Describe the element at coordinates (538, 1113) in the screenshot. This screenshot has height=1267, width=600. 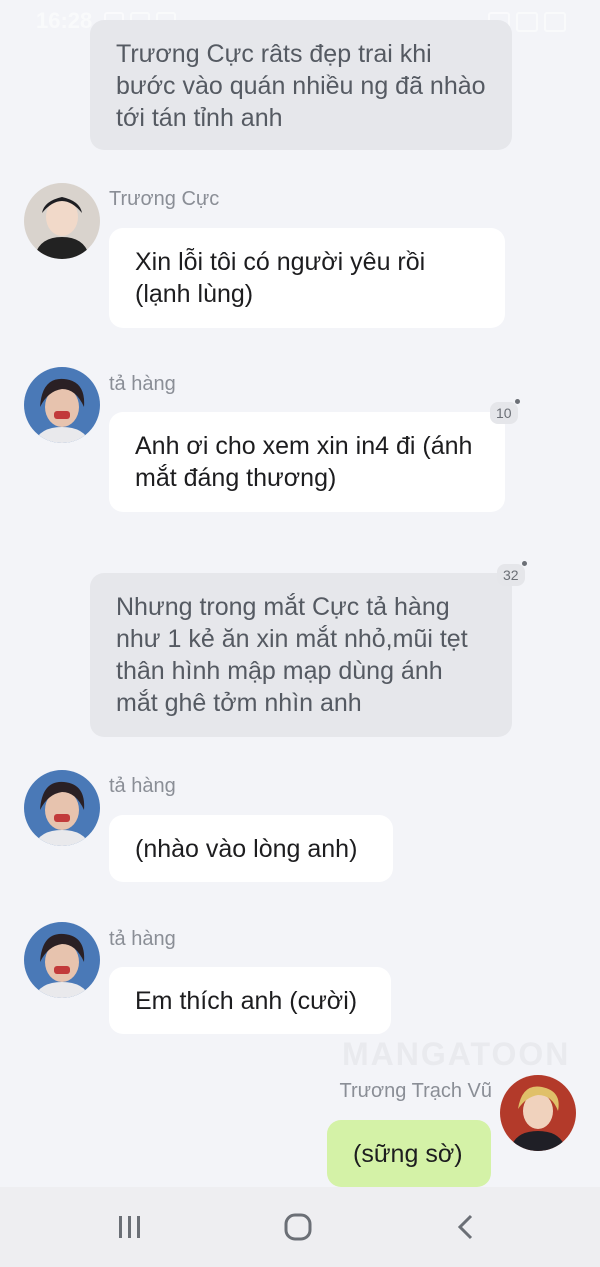
I see `avatar-truong-trach-vu` at that location.